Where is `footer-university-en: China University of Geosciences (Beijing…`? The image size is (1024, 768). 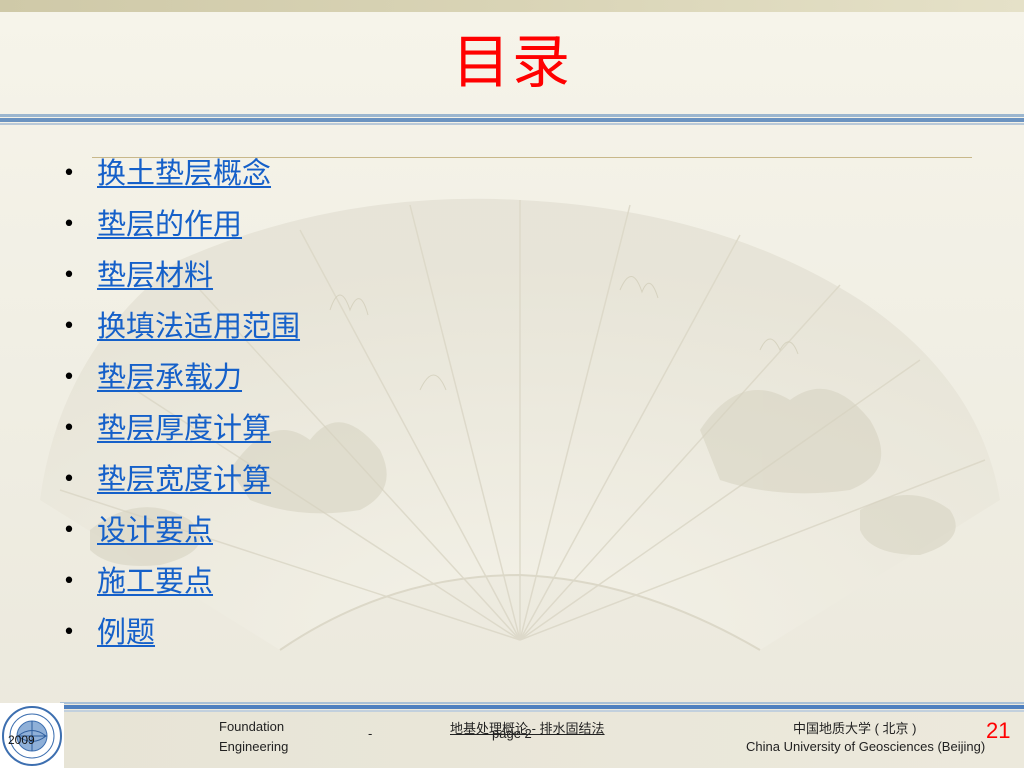 footer-university-en: China University of Geosciences (Beijing… is located at coordinates (866, 746).